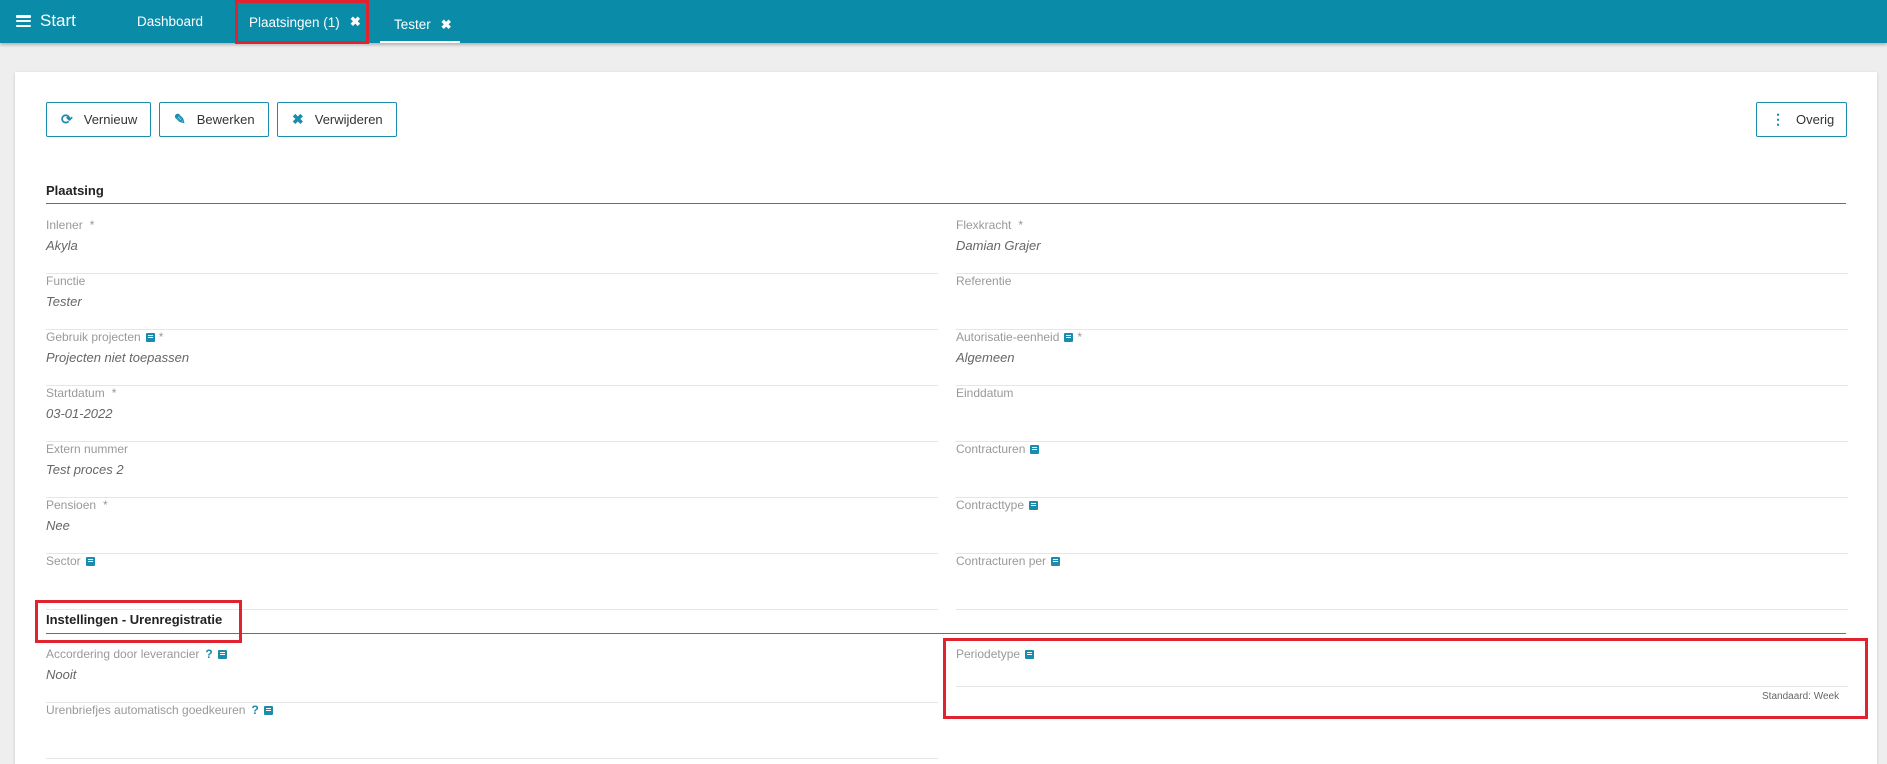  I want to click on field-contracturen: Contracturen, so click(1402, 470).